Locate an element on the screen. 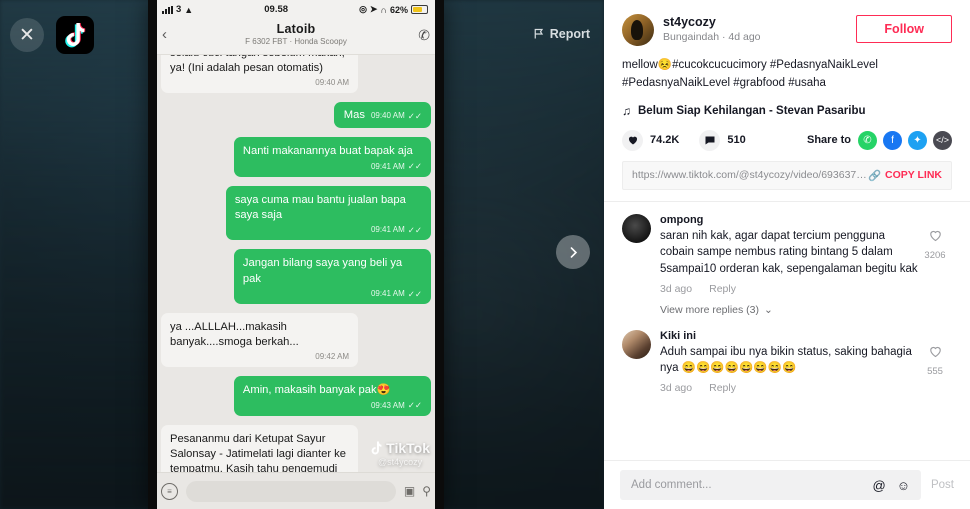 The height and width of the screenshot is (509, 970). music-title: Belum Siap Kehilangan - Stevan Pasaribu is located at coordinates (752, 110).